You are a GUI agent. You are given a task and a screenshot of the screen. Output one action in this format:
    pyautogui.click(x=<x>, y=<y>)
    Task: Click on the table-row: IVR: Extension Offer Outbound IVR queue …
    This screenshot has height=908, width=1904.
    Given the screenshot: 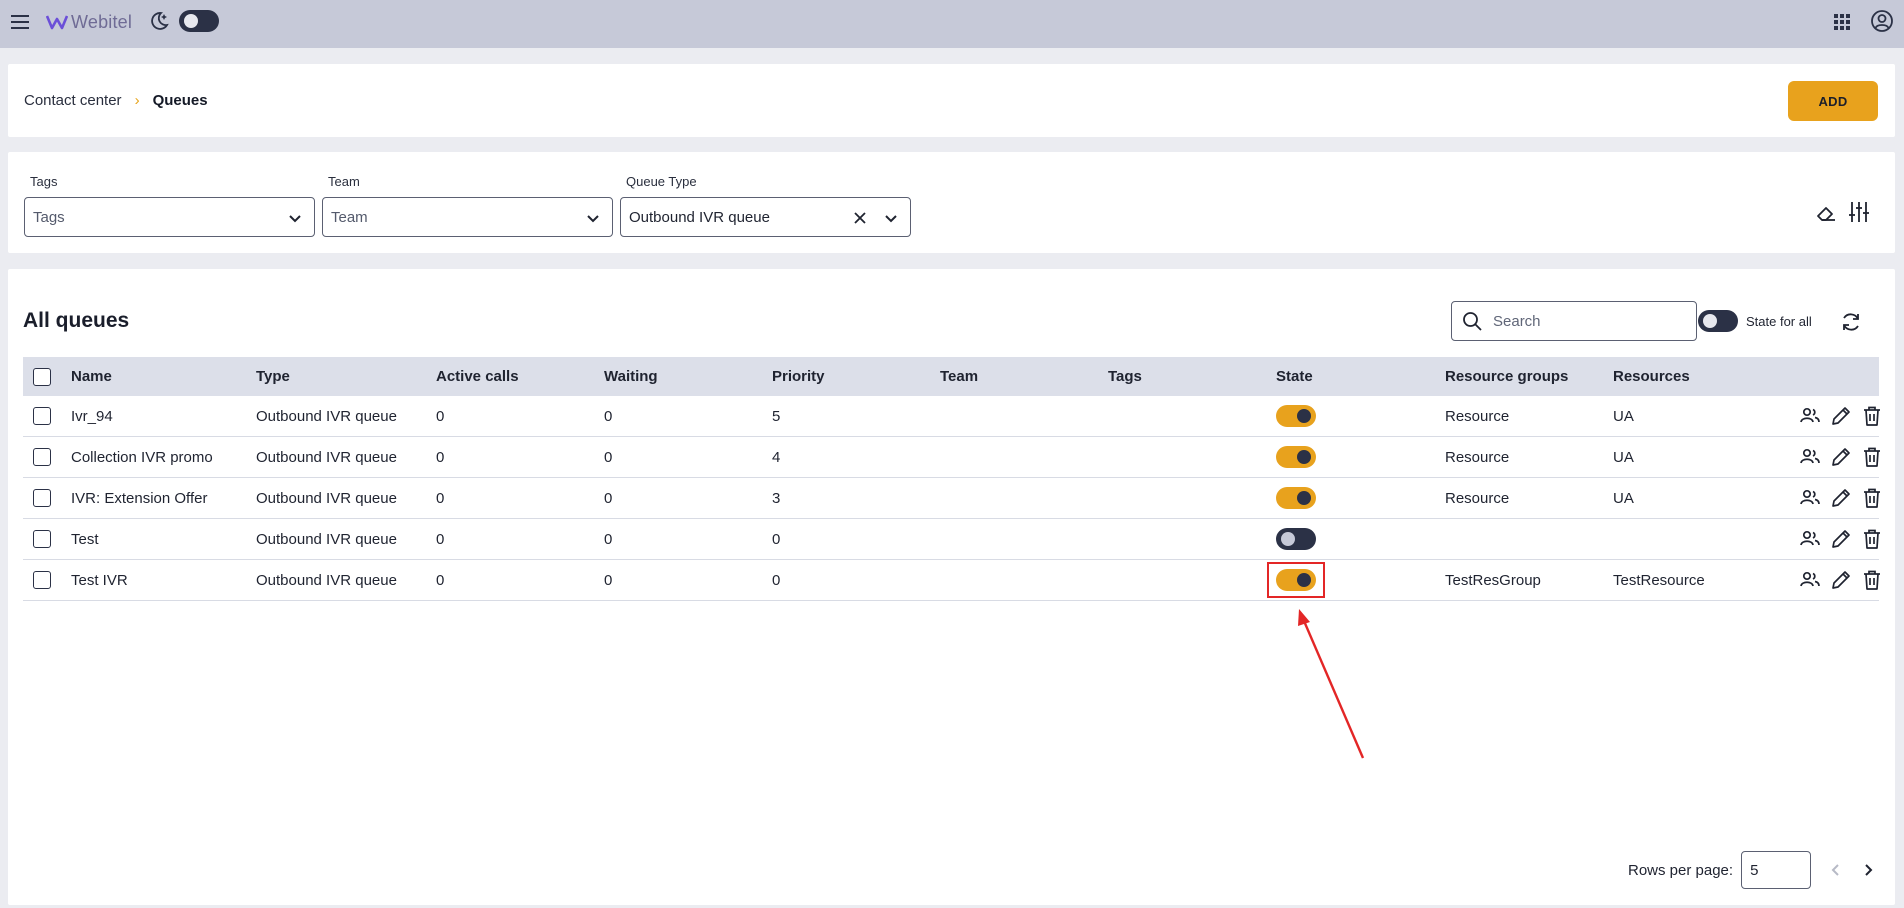 What is the action you would take?
    pyautogui.click(x=951, y=498)
    